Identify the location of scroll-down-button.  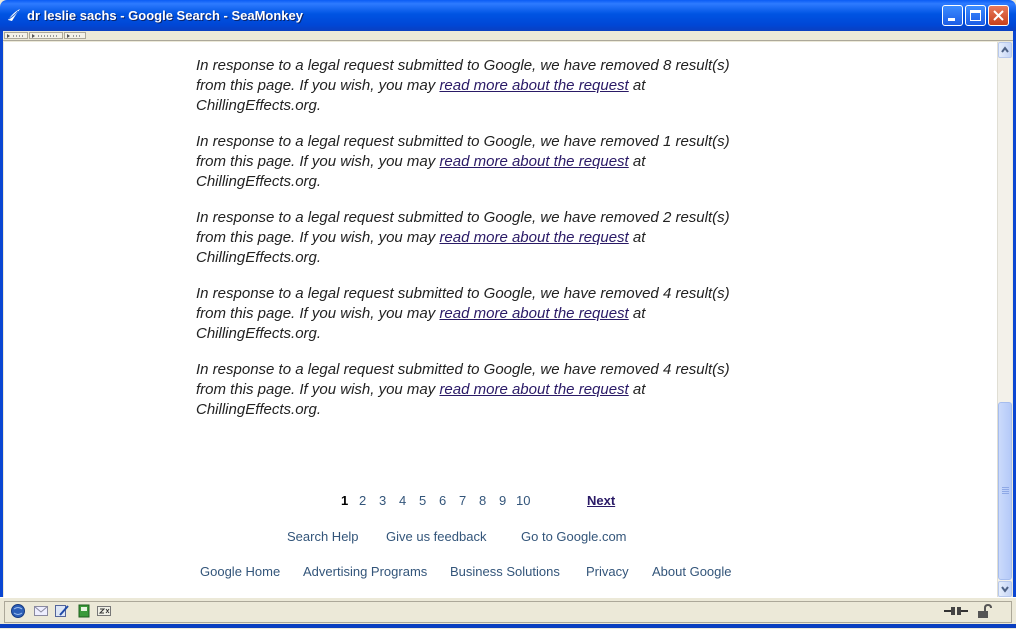
(1005, 589).